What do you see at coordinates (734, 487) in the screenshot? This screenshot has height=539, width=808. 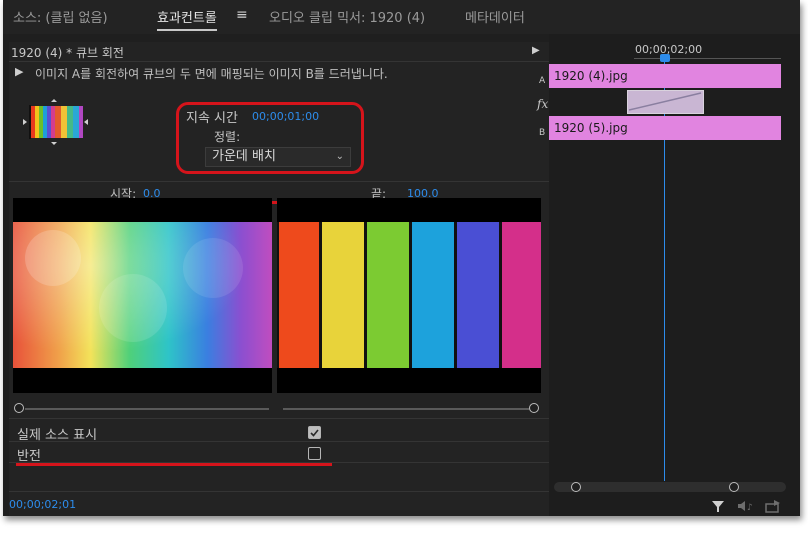 I see `scrollbar-right-handle` at bounding box center [734, 487].